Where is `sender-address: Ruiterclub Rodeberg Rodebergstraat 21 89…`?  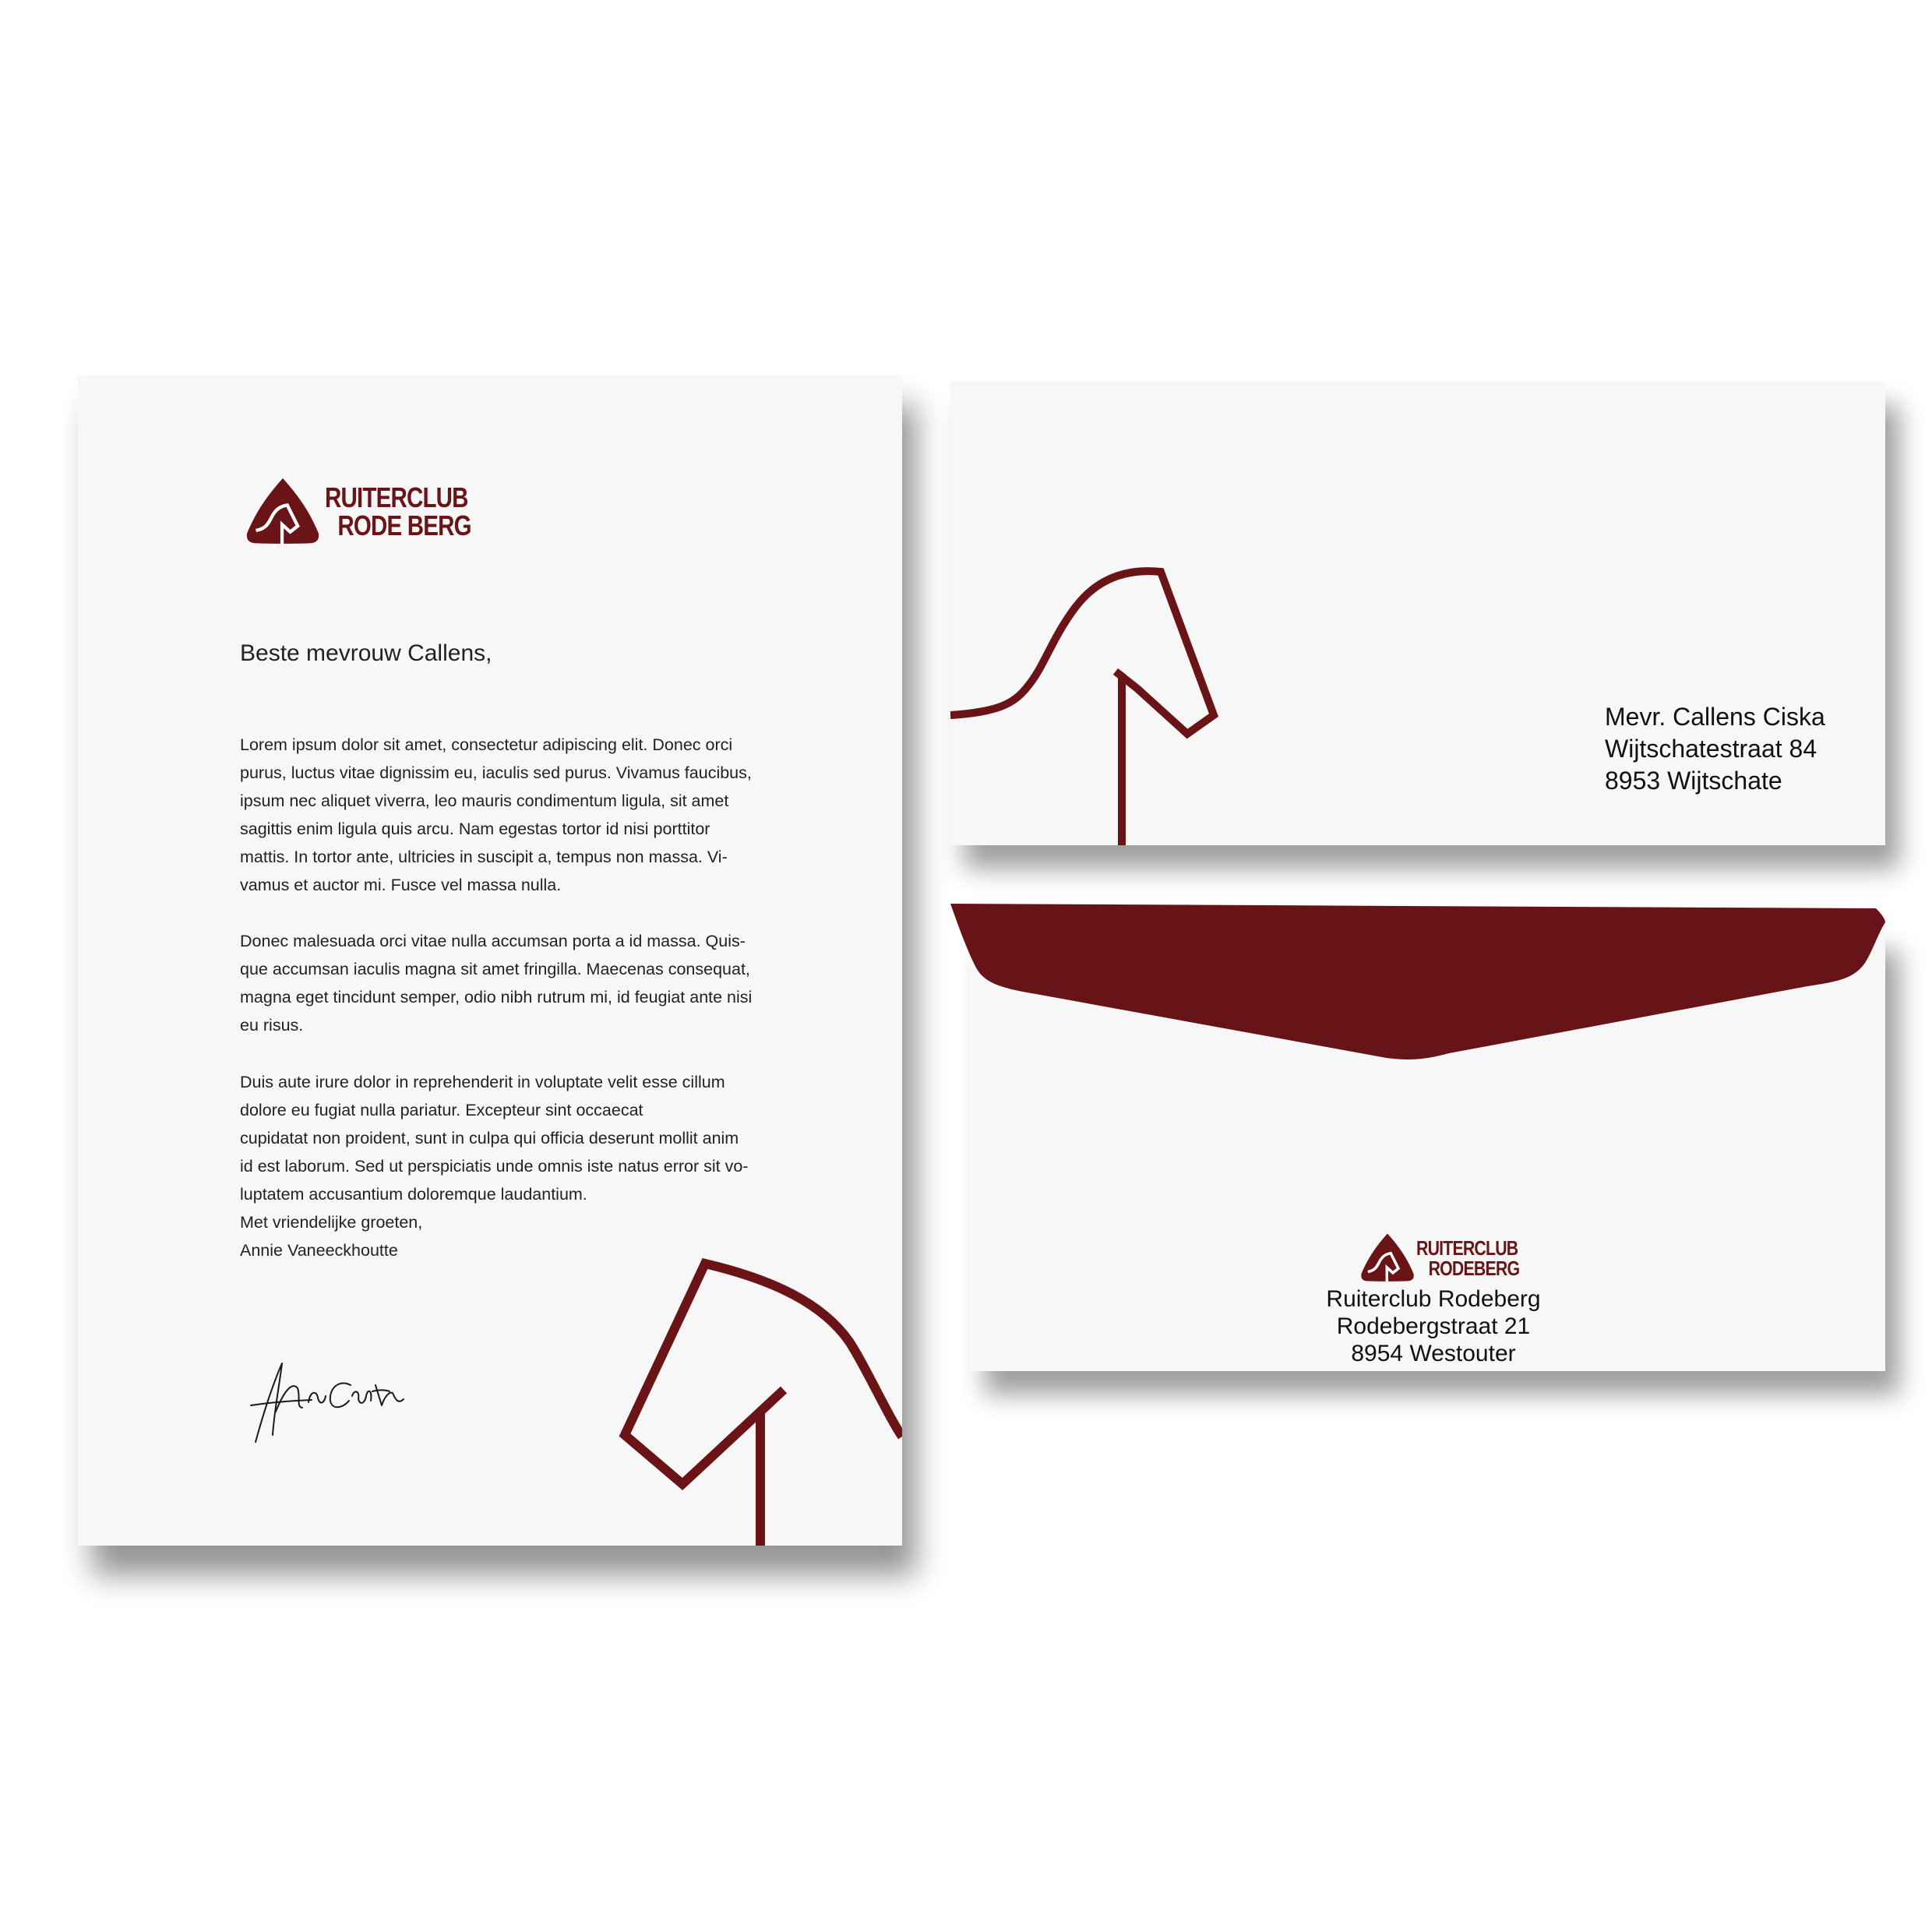 sender-address: Ruiterclub Rodeberg Rodebergstraat 21 89… is located at coordinates (1433, 1326).